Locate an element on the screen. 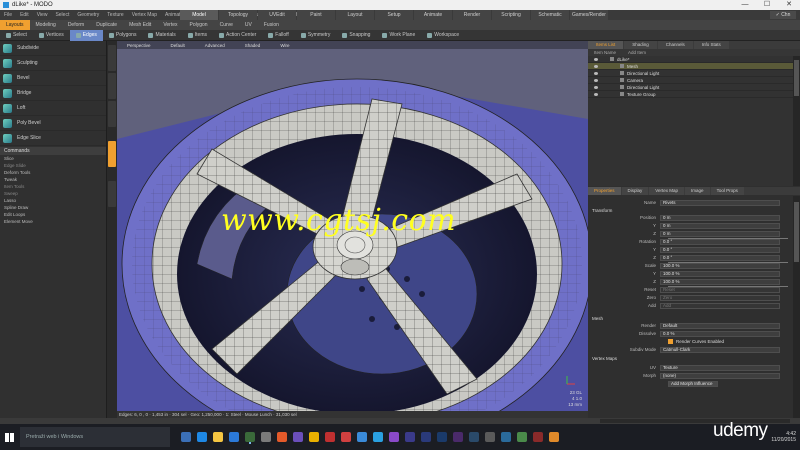 Image resolution: width=800 pixels, height=450 pixels. vtab-vertex is located at coordinates (112, 194).